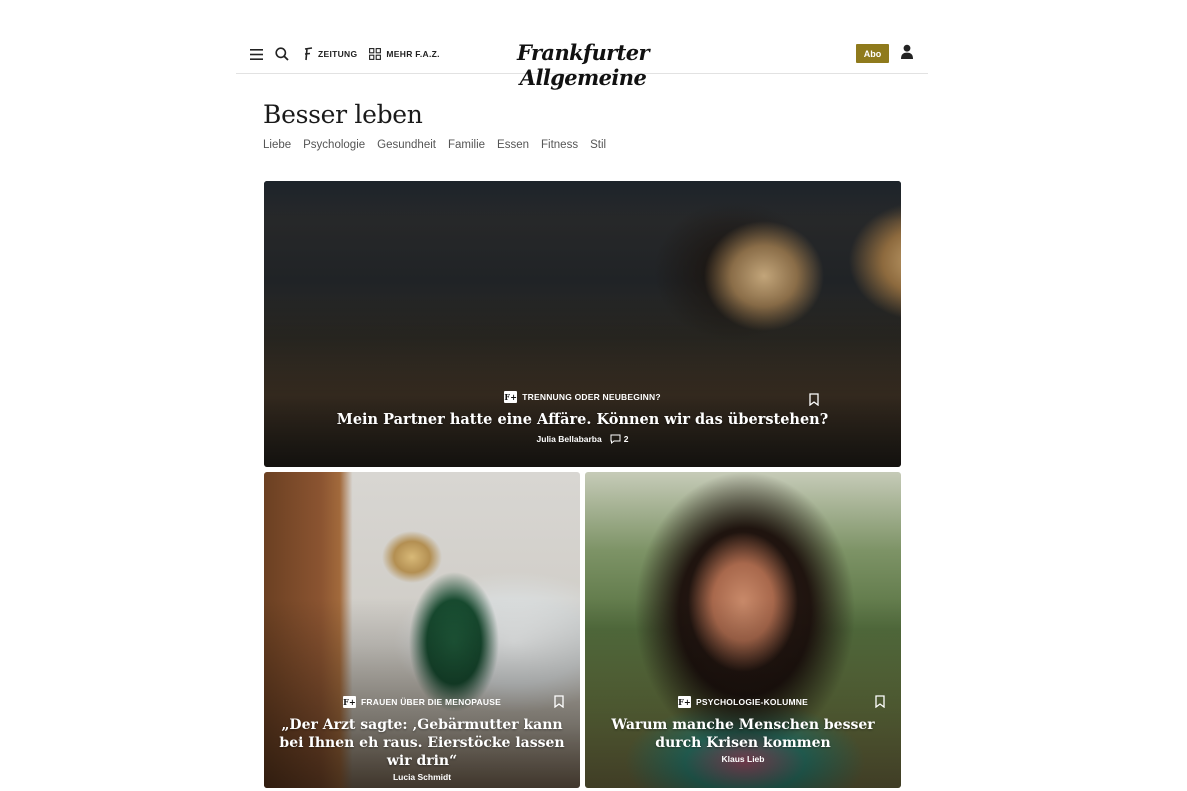 This screenshot has width=1187, height=791. I want to click on author-name: Julia Bellabarba, so click(569, 439).